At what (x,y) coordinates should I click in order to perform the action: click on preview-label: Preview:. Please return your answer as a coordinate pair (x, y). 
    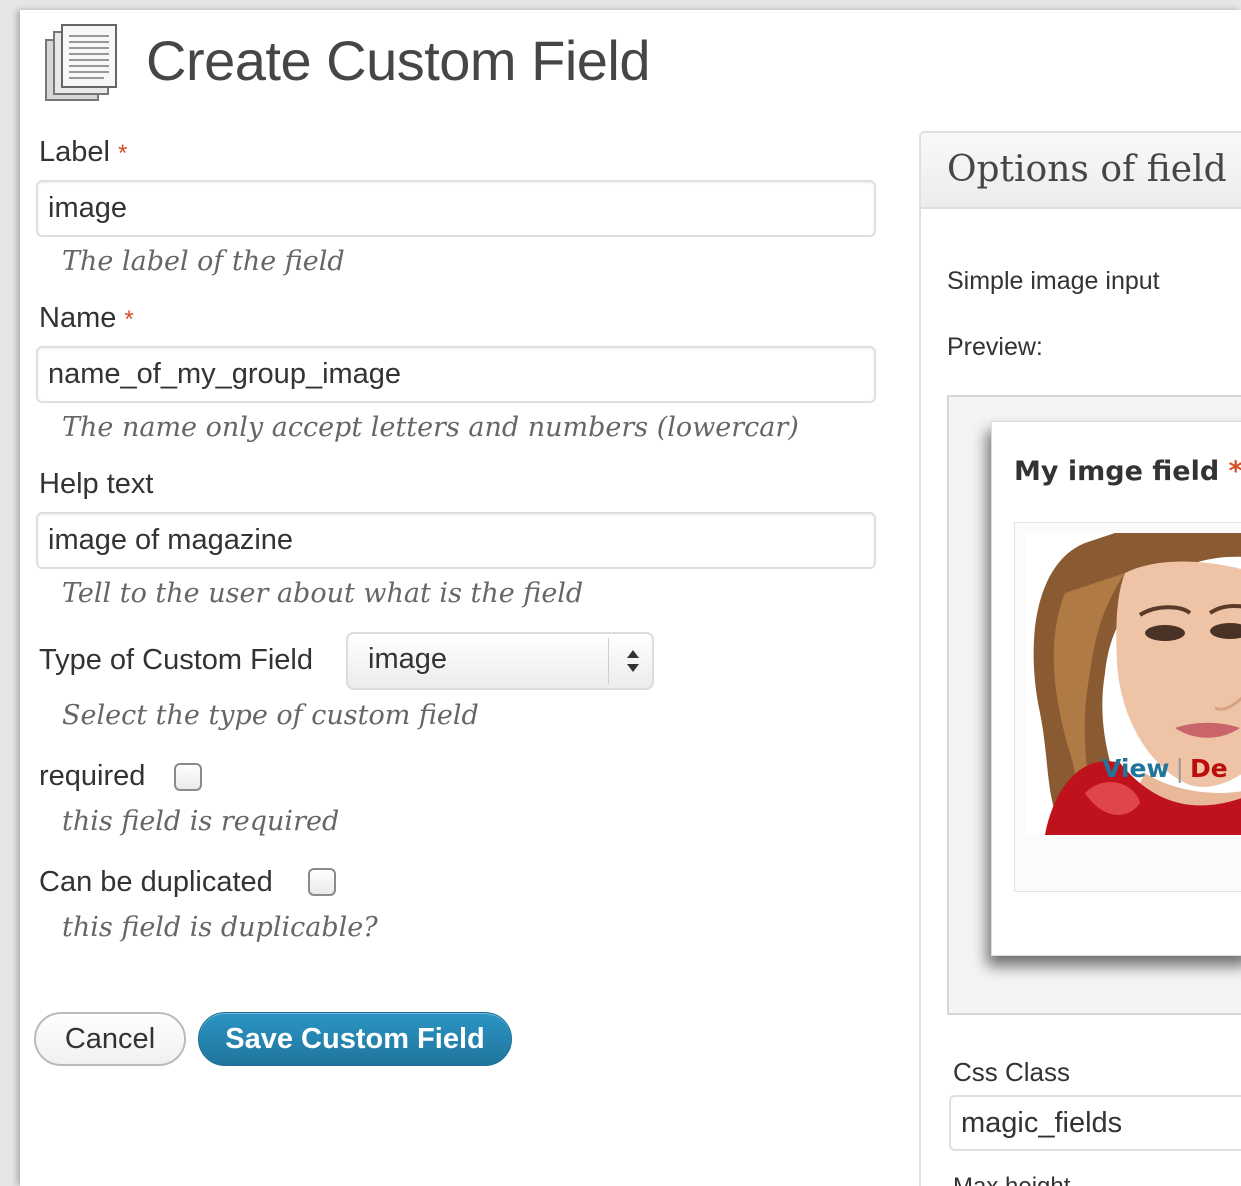
    Looking at the image, I should click on (995, 347).